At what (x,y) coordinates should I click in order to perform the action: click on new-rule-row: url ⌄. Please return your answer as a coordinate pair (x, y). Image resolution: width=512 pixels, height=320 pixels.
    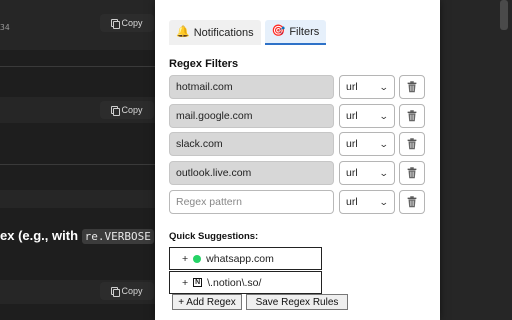
    Looking at the image, I should click on (297, 202).